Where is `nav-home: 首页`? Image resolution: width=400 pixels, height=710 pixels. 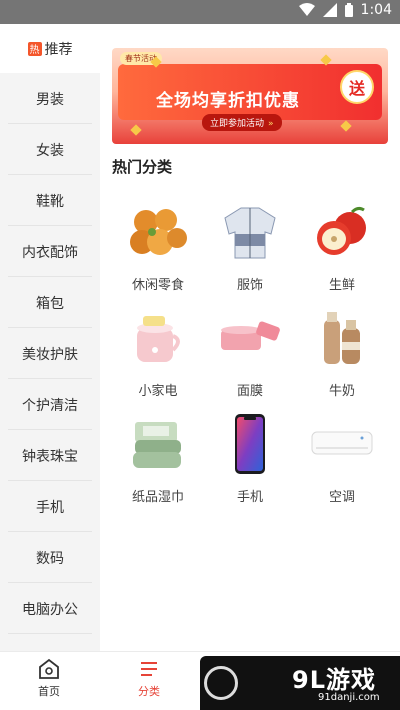
nav-home: 首页 is located at coordinates (49, 678).